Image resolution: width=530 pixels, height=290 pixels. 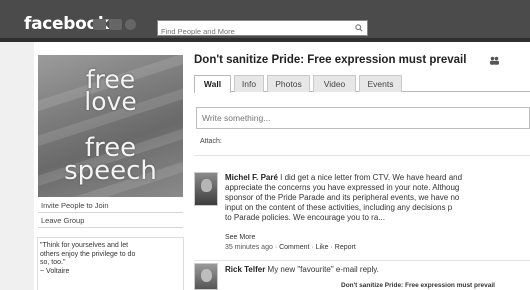 What do you see at coordinates (359, 28) in the screenshot?
I see `search-icon` at bounding box center [359, 28].